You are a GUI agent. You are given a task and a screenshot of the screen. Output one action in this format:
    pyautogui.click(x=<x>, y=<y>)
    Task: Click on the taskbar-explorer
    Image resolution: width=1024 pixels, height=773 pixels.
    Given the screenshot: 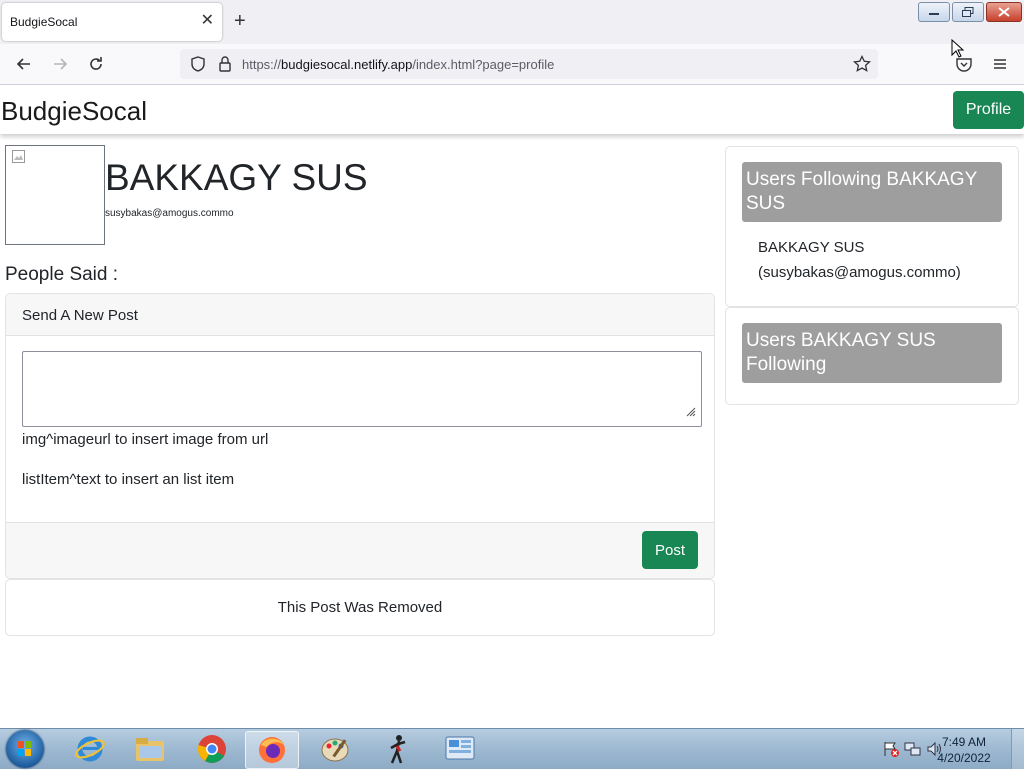 What is the action you would take?
    pyautogui.click(x=150, y=749)
    